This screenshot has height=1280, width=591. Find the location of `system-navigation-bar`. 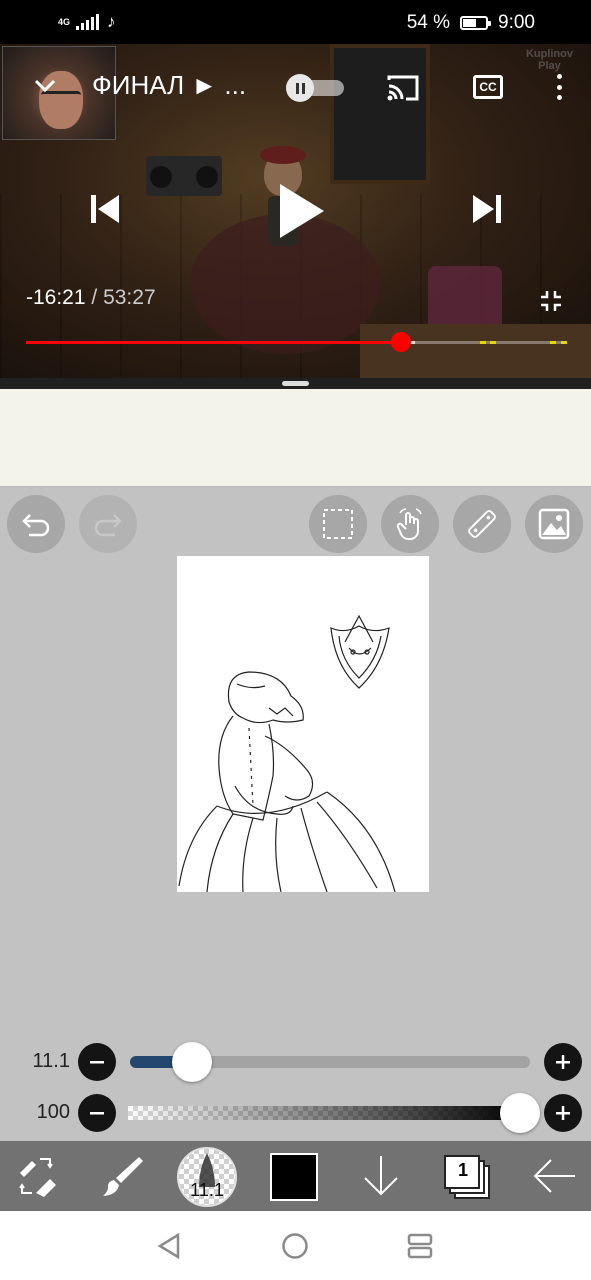

system-navigation-bar is located at coordinates (295, 1245).